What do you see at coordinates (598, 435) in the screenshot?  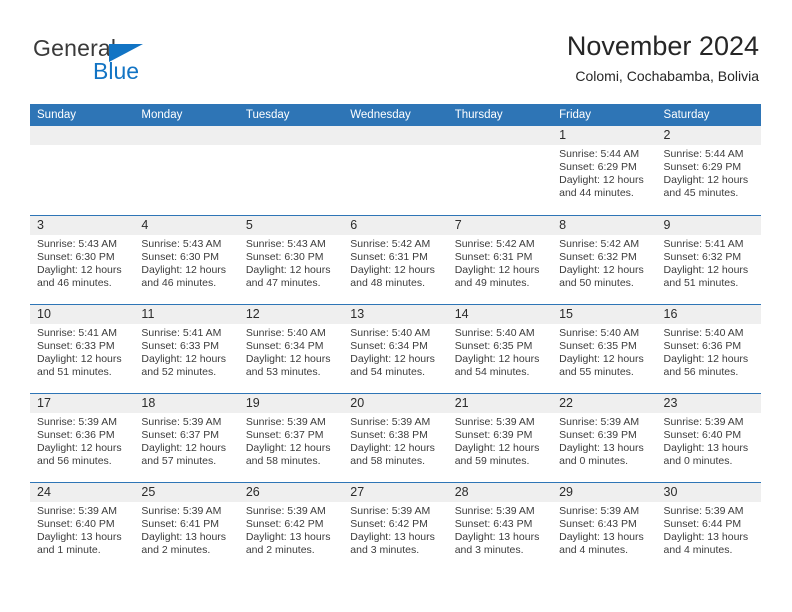 I see `sunset-text: Sunset: 6:39 PM` at bounding box center [598, 435].